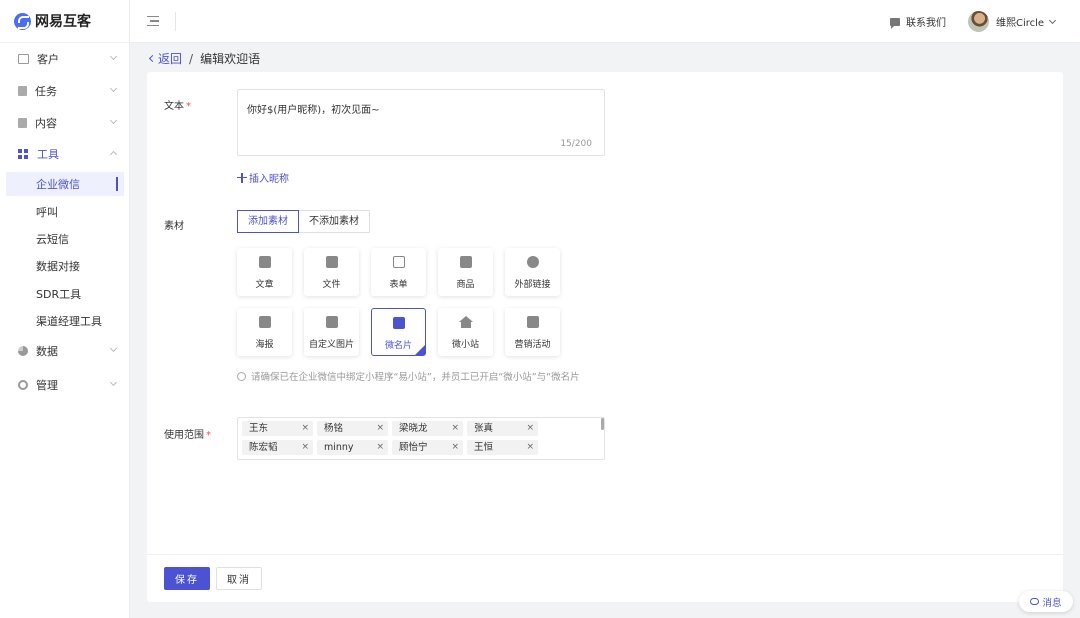  What do you see at coordinates (175, 21) in the screenshot?
I see `header-divider` at bounding box center [175, 21].